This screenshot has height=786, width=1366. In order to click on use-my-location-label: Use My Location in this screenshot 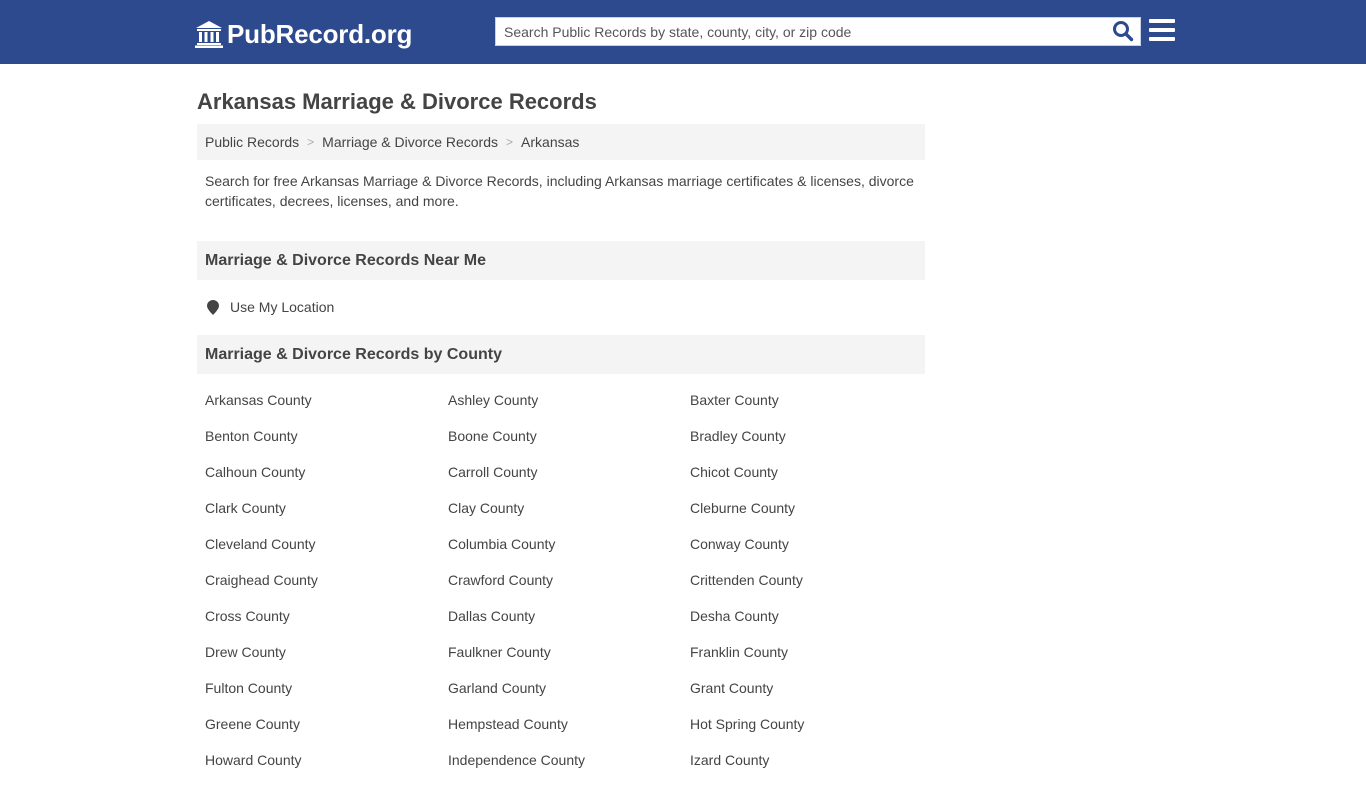, I will do `click(282, 307)`.